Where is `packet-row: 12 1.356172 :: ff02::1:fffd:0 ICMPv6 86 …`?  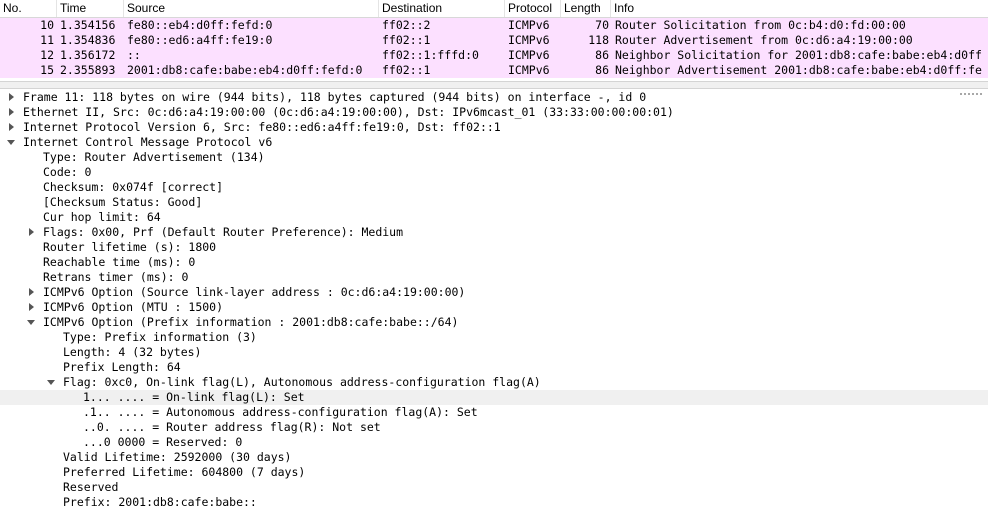
packet-row: 12 1.356172 :: ff02::1:fffd:0 ICMPv6 86 … is located at coordinates (494, 55).